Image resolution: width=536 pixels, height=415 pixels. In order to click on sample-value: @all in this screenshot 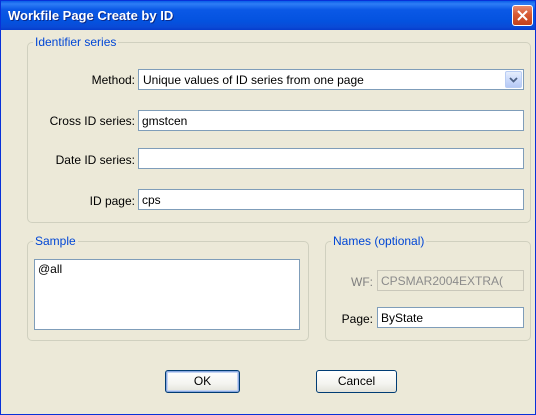, I will do `click(50, 269)`.